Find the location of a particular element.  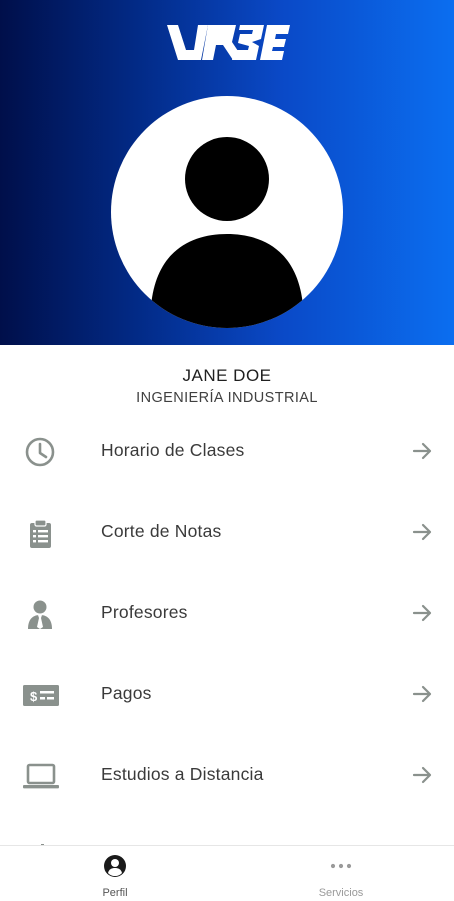

menu-item-label: Profesores is located at coordinates (144, 612).